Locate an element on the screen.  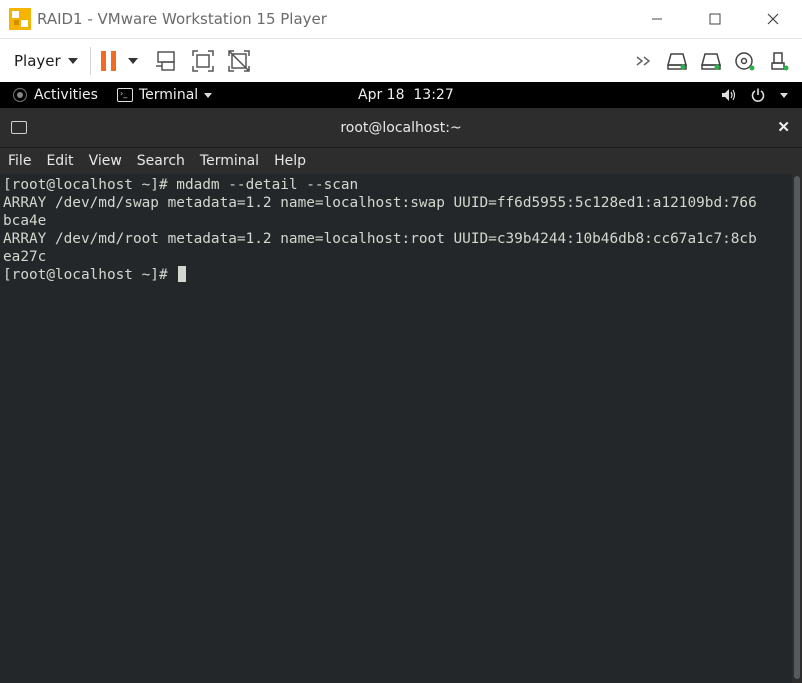
terminal-menubar: File Edit View Search Terminal Help is located at coordinates (401, 161).